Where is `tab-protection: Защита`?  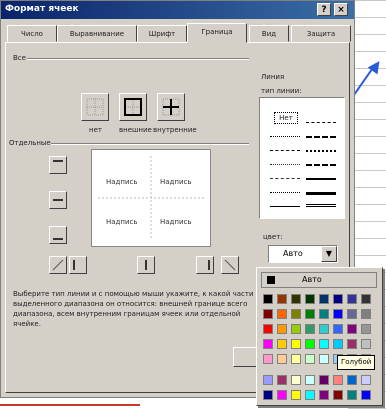
tab-protection: Защита is located at coordinates (321, 33).